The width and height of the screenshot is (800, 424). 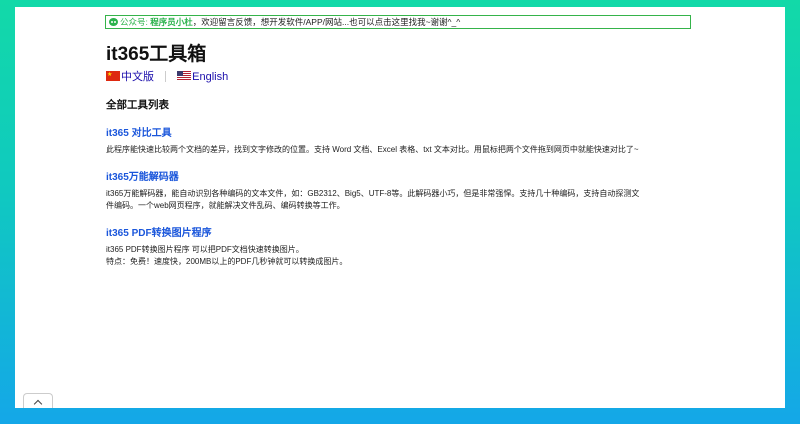 I want to click on lang-divider, so click(x=166, y=76).